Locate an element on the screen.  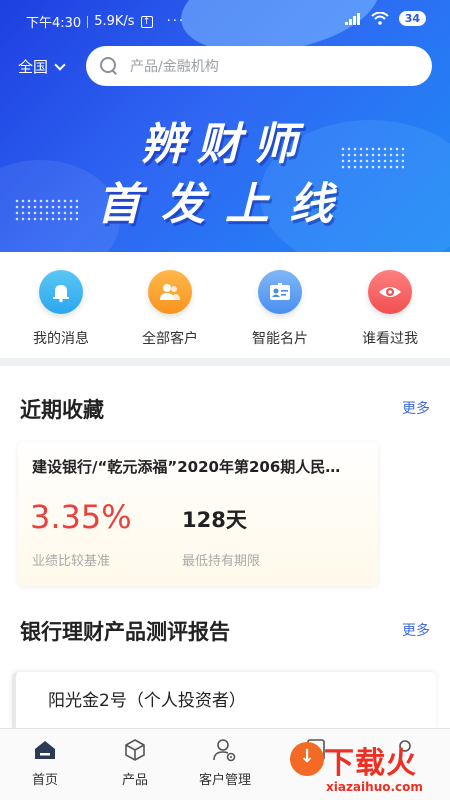
status-time: 下午4:30 is located at coordinates (54, 23).